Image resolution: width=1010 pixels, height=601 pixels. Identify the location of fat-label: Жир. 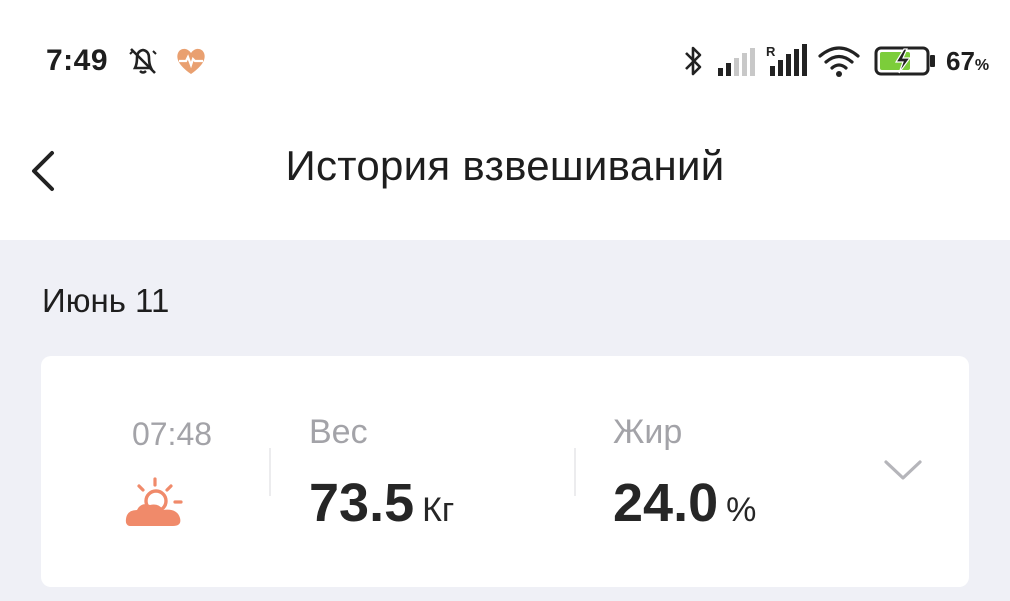
(648, 432).